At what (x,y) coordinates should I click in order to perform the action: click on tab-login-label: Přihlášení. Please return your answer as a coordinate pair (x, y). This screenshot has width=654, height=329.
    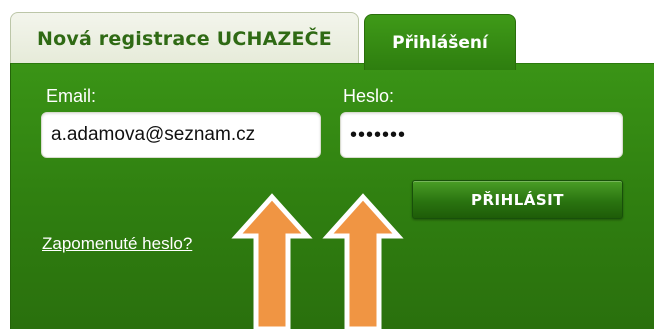
    Looking at the image, I should click on (440, 42).